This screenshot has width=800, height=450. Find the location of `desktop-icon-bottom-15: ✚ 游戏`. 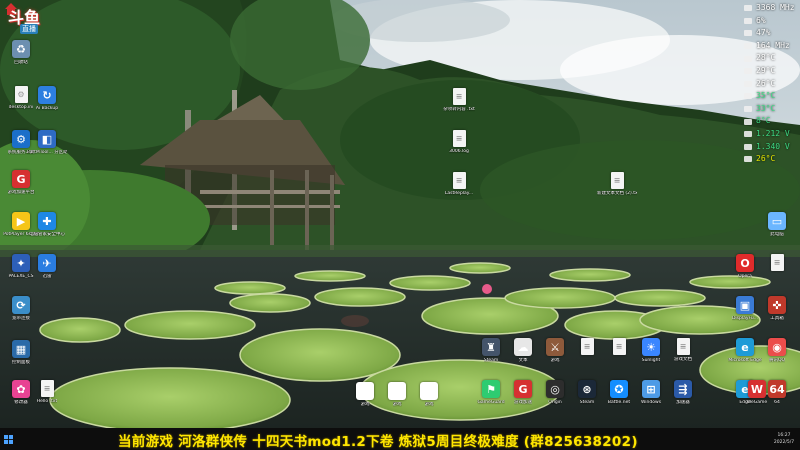

desktop-icon-bottom-15: ✚ 游戏 is located at coordinates (365, 394).